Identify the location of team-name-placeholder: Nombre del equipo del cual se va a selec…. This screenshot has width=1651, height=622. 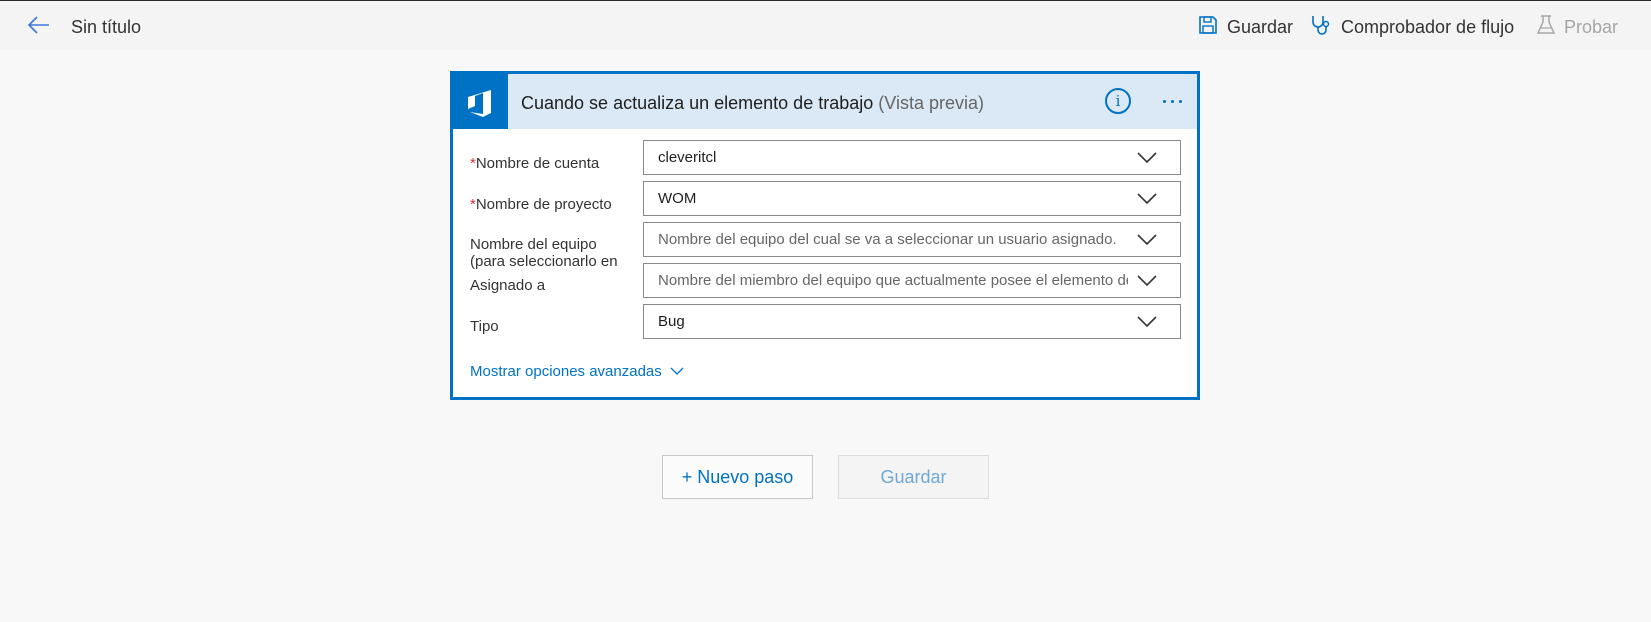
(887, 239).